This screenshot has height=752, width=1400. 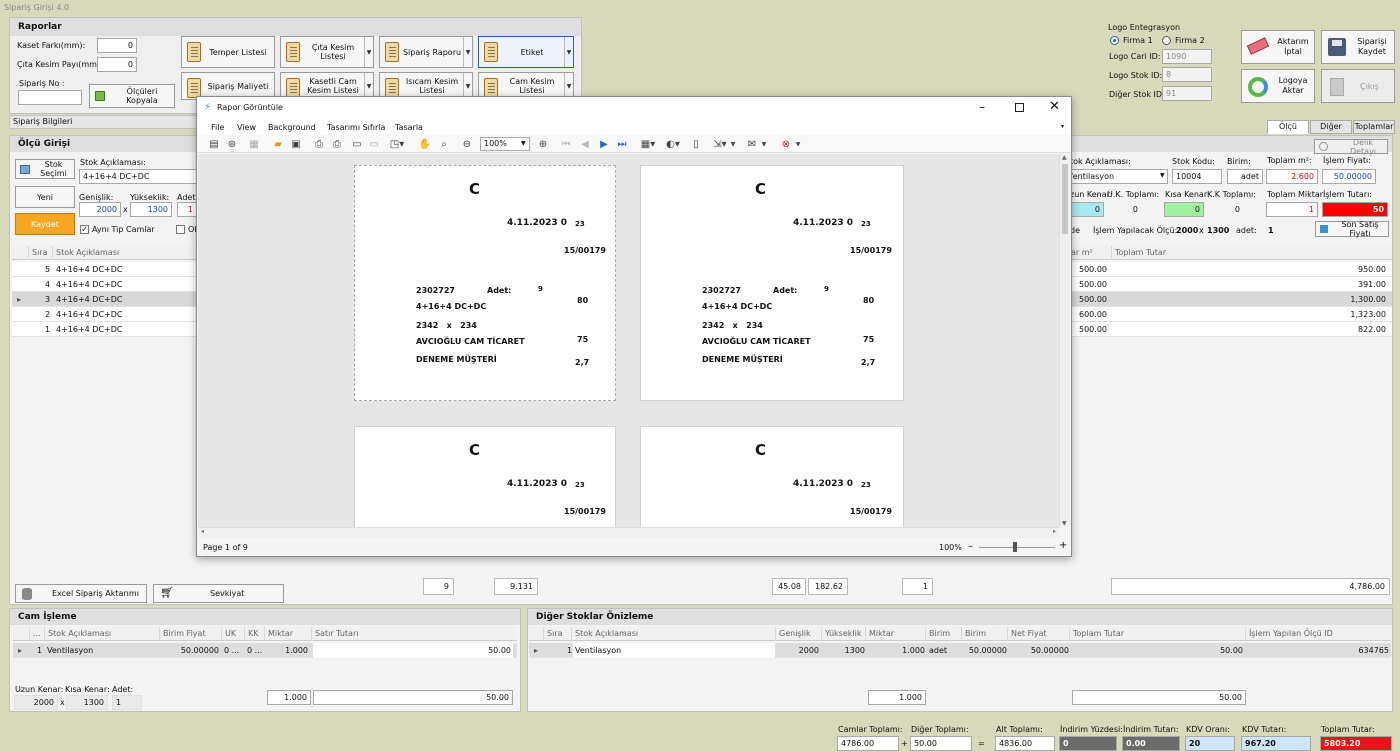 I want to click on table-row: 500.00 1,300.00, so click(x=1229, y=299).